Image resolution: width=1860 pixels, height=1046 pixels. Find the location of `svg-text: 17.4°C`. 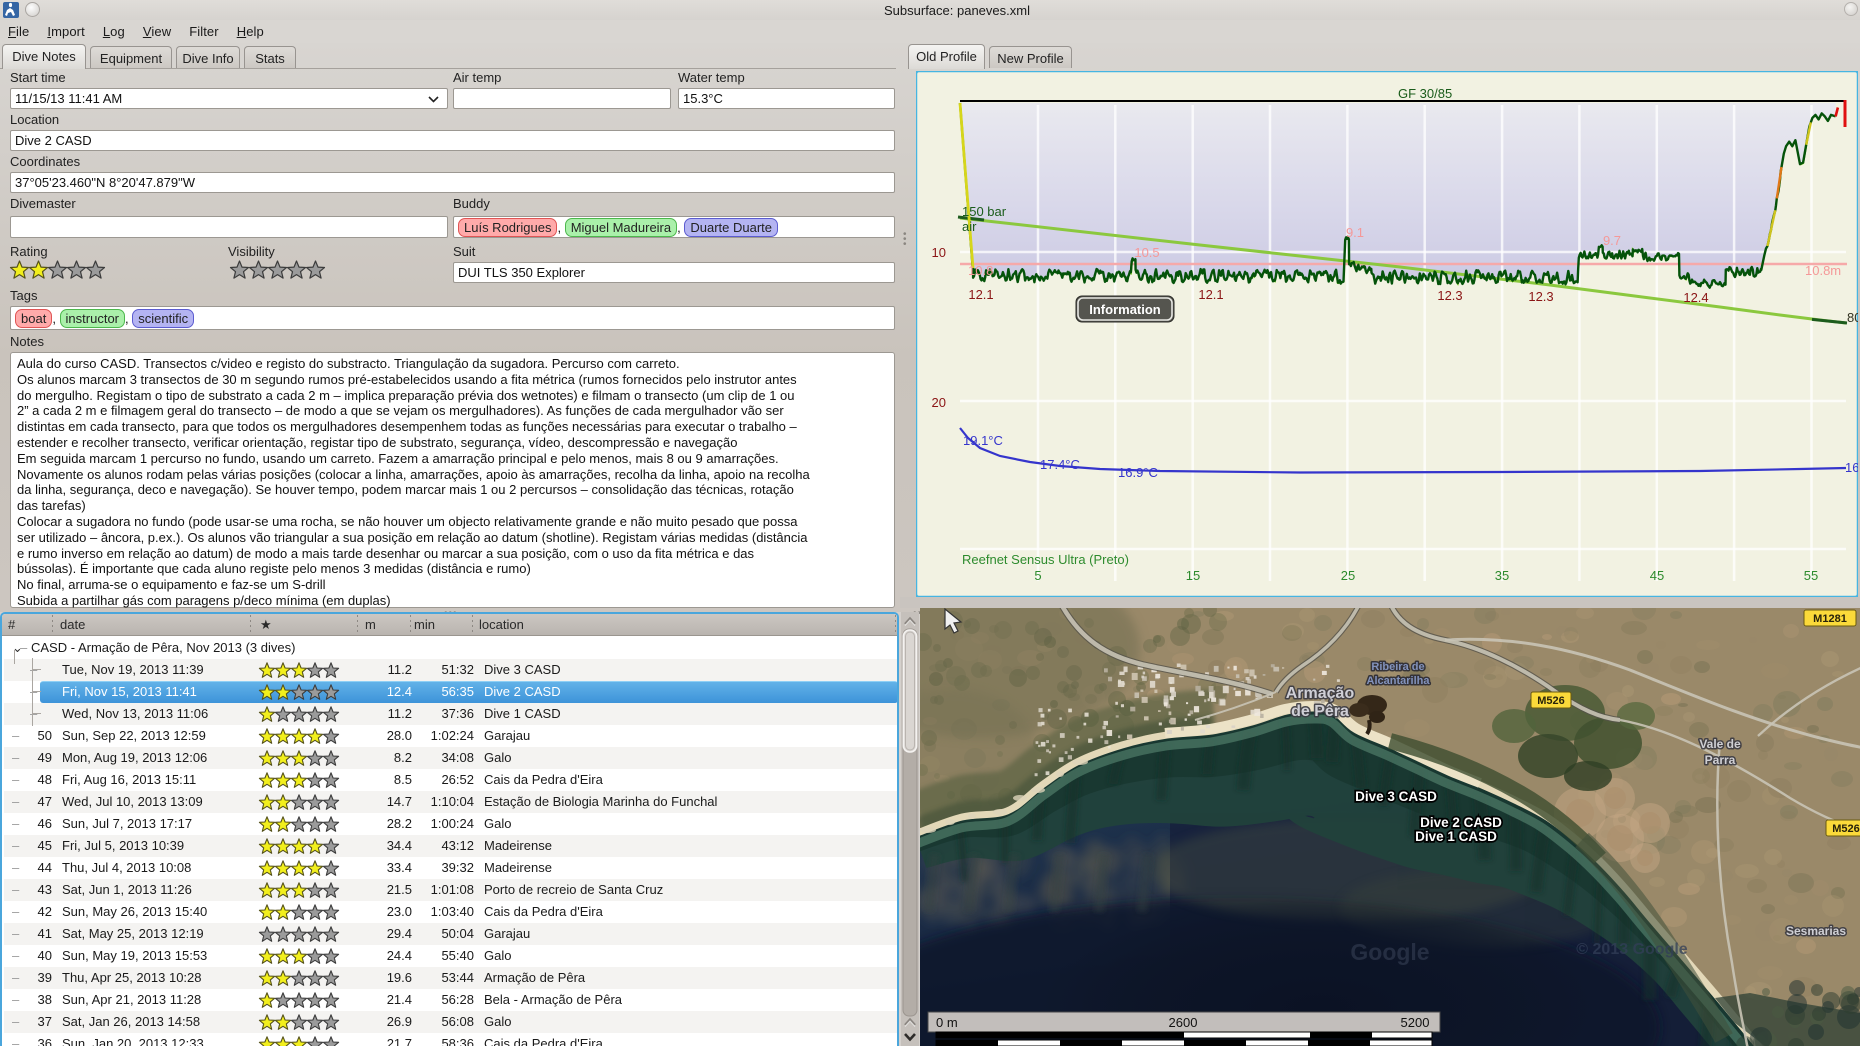

svg-text: 17.4°C is located at coordinates (1060, 464).